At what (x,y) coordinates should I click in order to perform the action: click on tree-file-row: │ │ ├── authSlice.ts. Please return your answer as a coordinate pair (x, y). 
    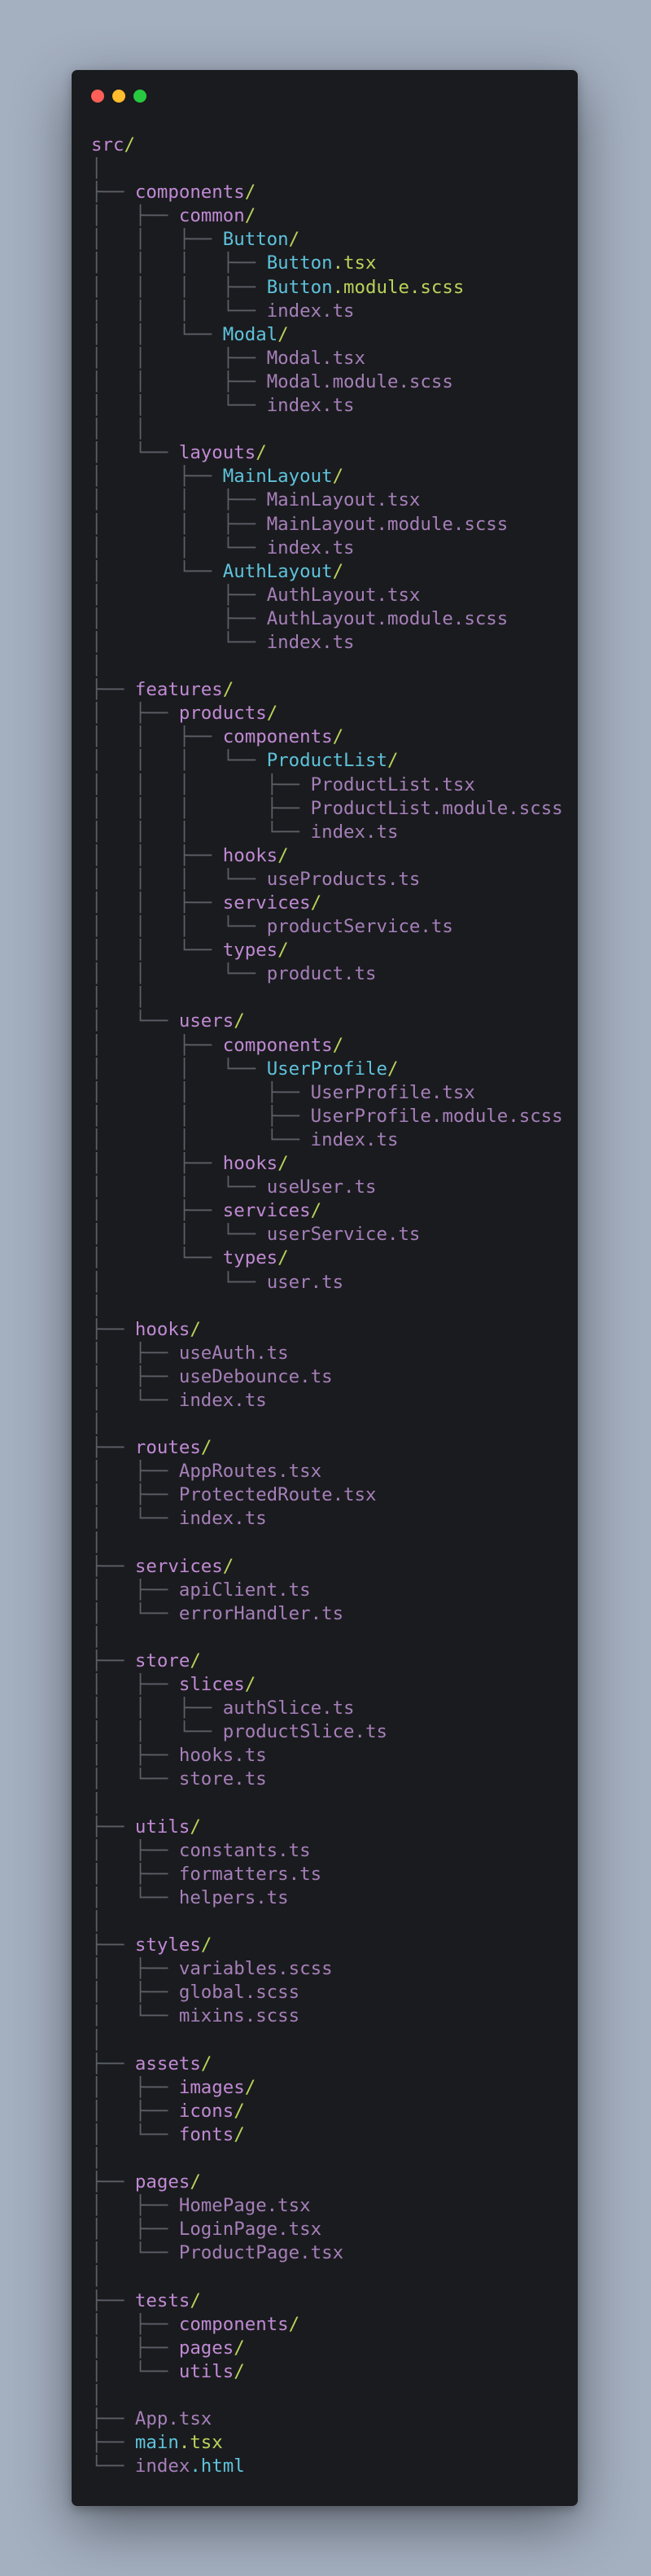
    Looking at the image, I should click on (327, 1708).